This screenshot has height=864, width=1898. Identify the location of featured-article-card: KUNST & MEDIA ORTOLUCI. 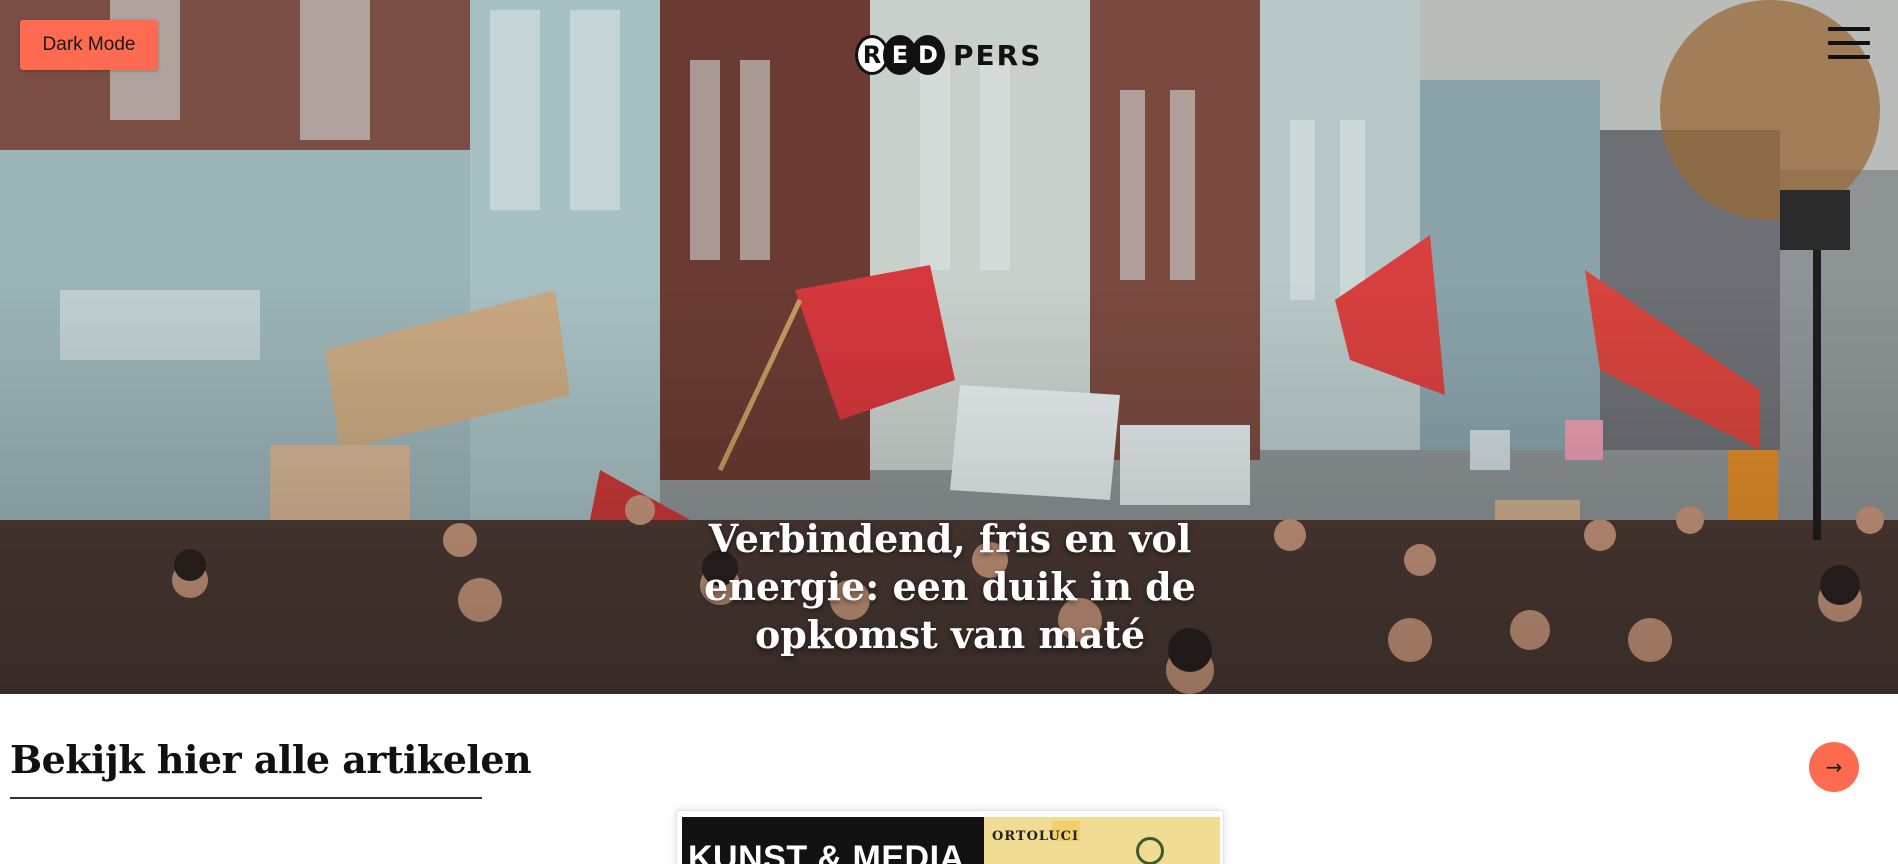
(950, 837).